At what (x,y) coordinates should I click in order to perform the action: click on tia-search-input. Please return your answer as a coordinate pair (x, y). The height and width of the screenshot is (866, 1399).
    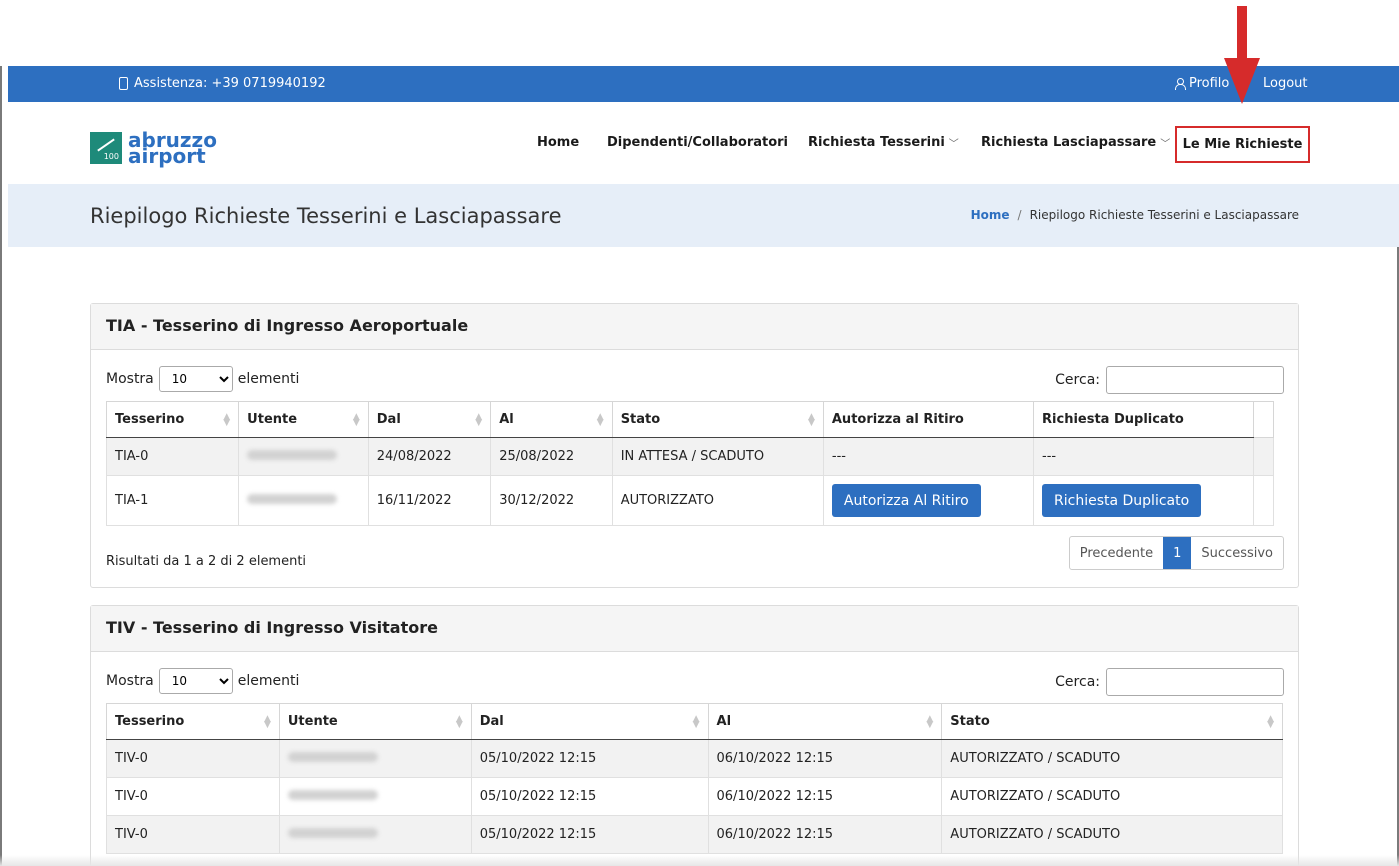
    Looking at the image, I should click on (1195, 380).